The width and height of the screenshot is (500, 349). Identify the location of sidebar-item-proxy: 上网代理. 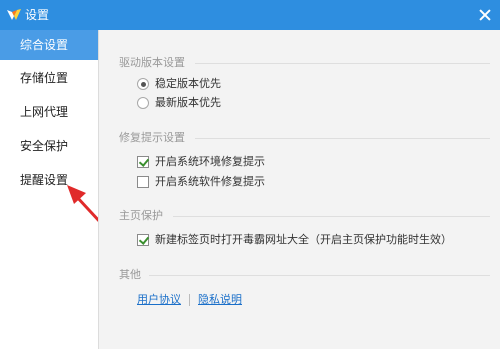
(49, 112).